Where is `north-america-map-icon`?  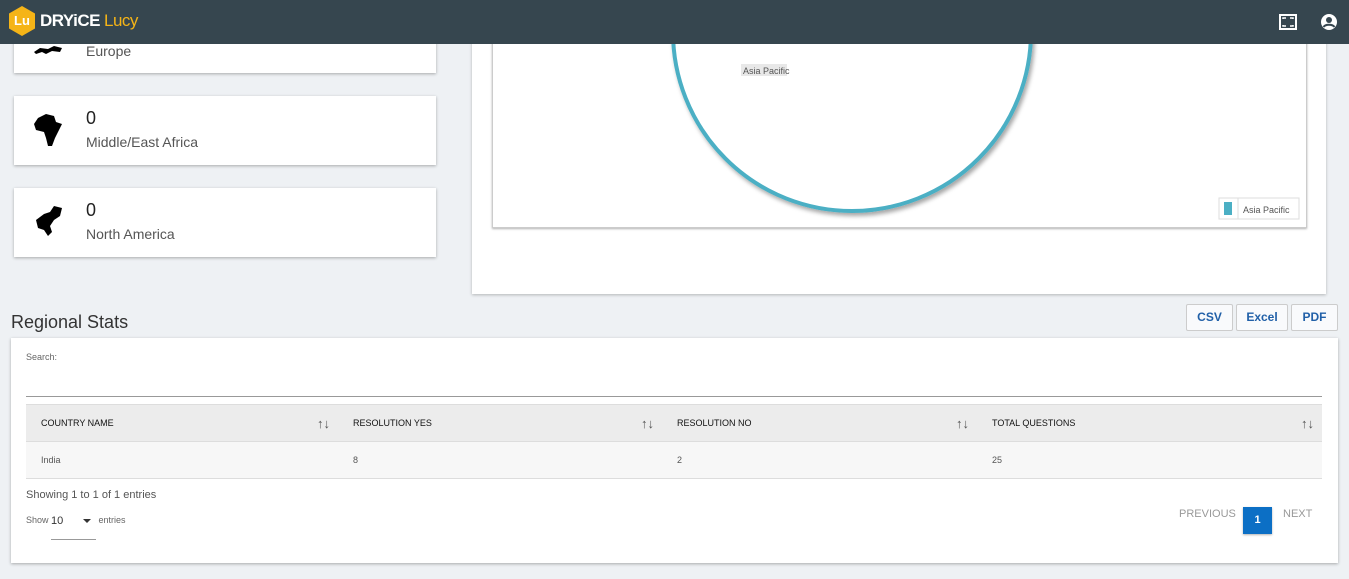 north-america-map-icon is located at coordinates (49, 221).